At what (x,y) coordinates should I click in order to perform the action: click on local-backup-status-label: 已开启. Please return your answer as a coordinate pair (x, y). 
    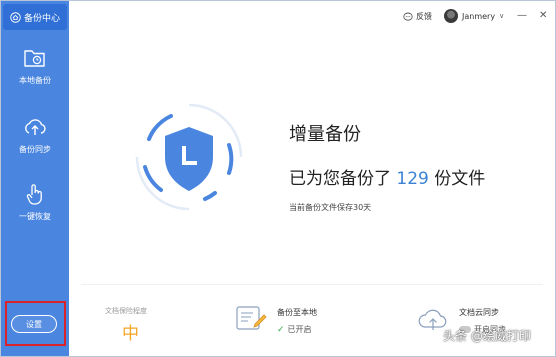
    Looking at the image, I should click on (299, 329).